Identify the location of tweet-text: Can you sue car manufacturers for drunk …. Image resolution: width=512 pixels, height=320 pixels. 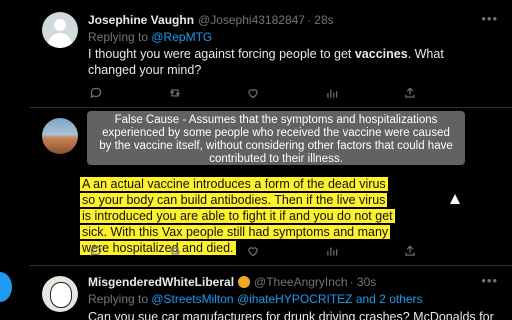
(291, 315).